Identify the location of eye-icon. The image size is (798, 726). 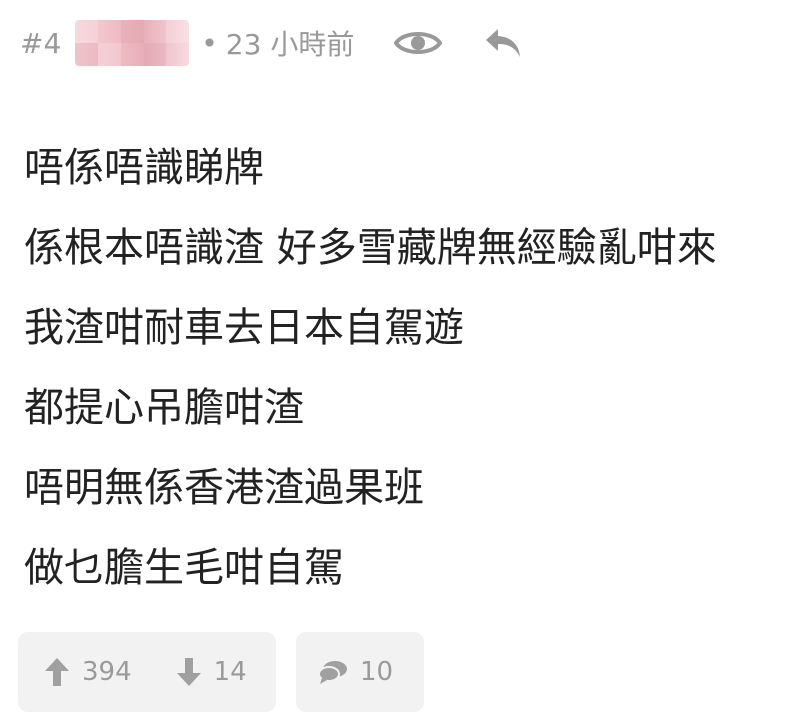
(418, 43).